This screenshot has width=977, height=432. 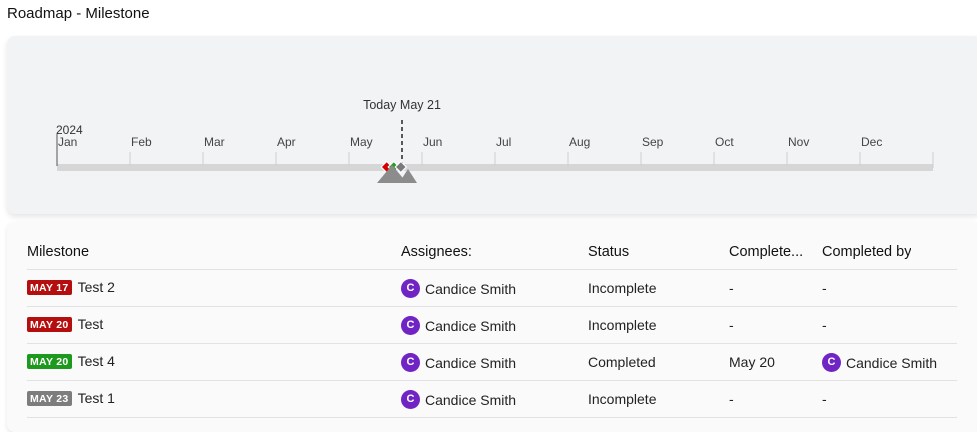 What do you see at coordinates (752, 362) in the screenshot?
I see `completed-on-text: May 20` at bounding box center [752, 362].